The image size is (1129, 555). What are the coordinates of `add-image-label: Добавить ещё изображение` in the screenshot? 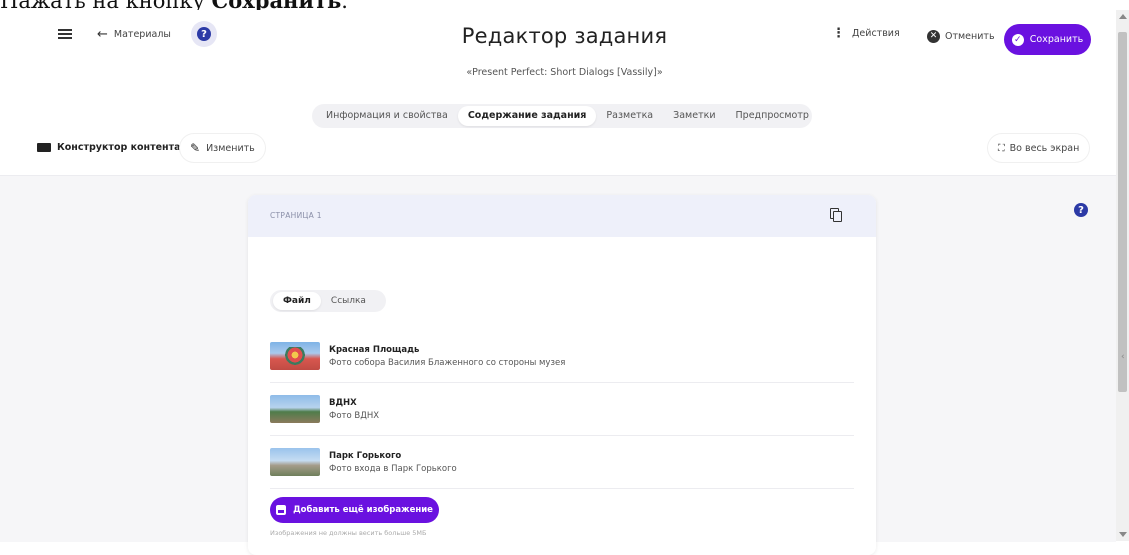 It's located at (363, 510).